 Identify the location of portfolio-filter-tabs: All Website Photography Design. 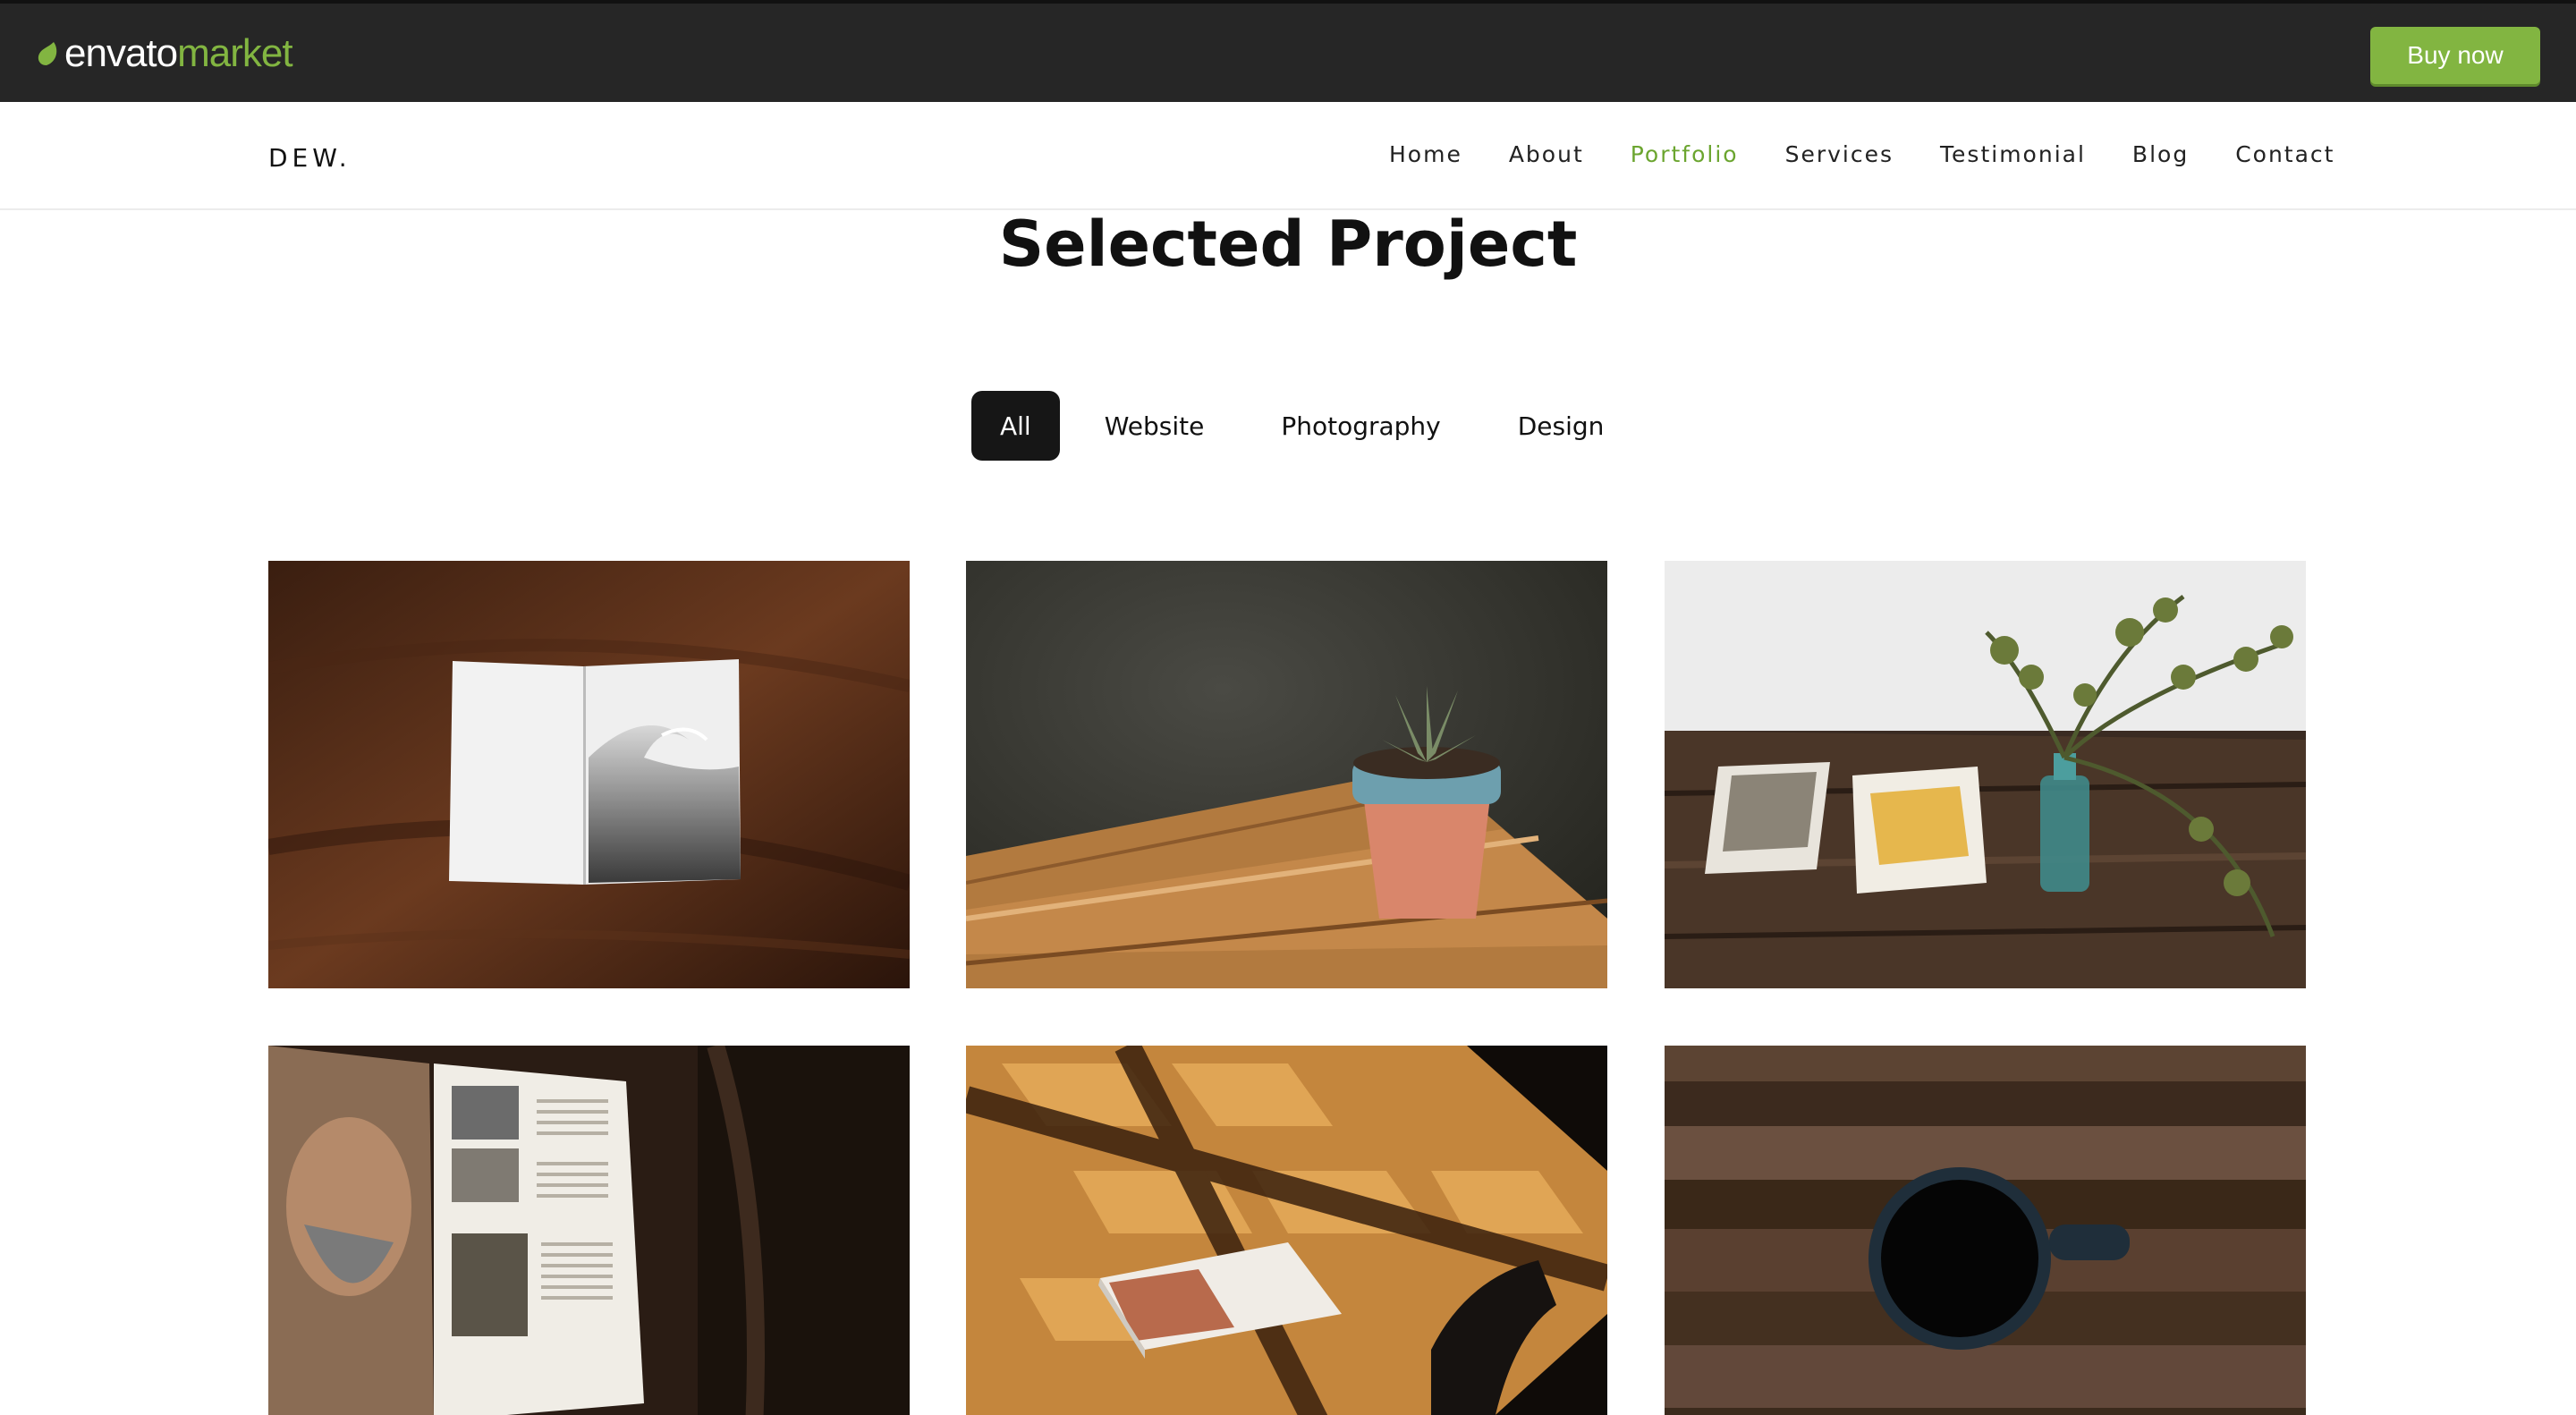
(1301, 426).